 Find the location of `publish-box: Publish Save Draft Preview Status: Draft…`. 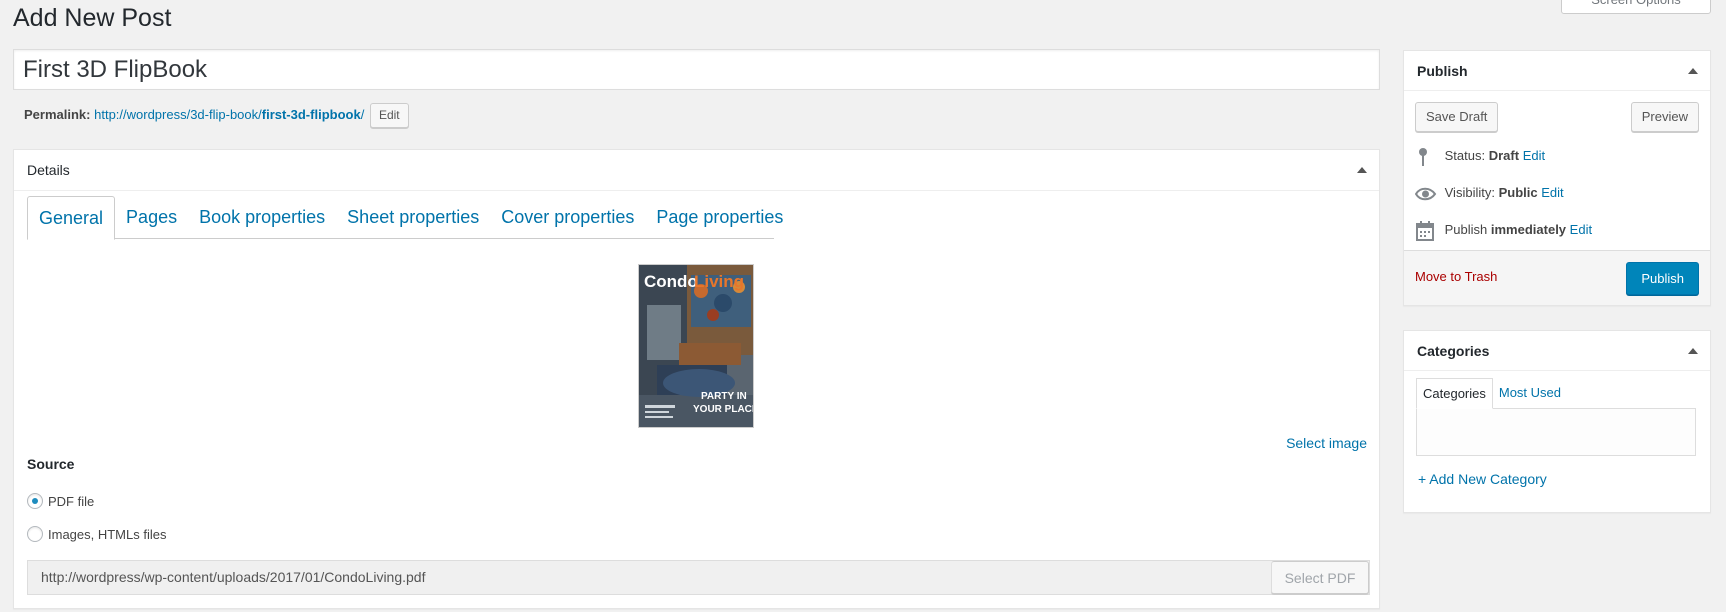

publish-box: Publish Save Draft Preview Status: Draft… is located at coordinates (1557, 178).